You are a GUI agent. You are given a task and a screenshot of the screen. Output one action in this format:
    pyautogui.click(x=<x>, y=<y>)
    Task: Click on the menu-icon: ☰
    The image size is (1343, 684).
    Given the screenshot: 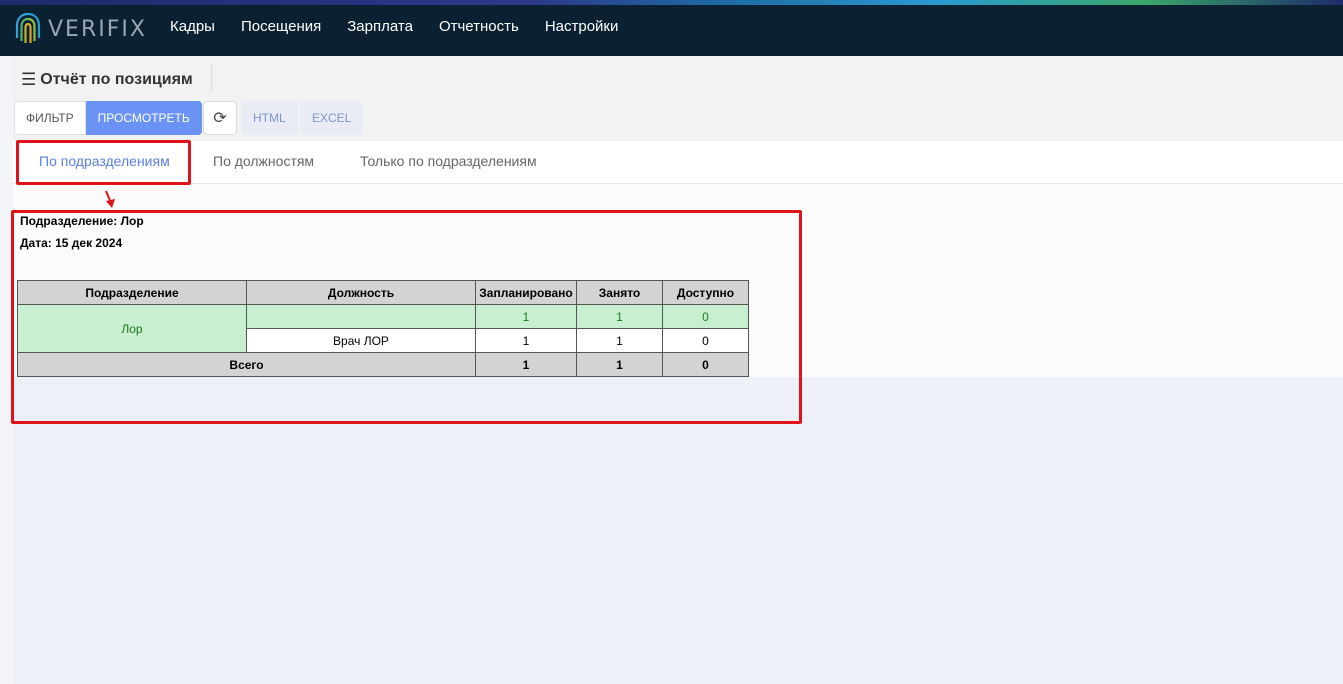 What is the action you would take?
    pyautogui.click(x=28, y=80)
    